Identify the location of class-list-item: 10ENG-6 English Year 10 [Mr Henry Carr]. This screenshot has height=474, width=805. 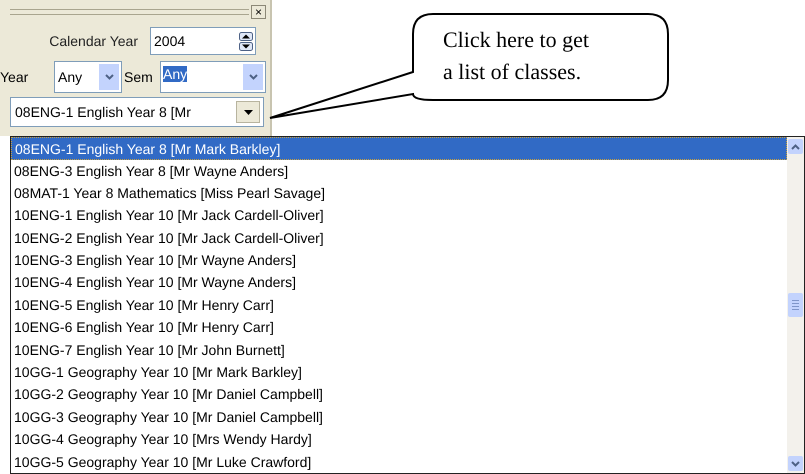
(399, 327).